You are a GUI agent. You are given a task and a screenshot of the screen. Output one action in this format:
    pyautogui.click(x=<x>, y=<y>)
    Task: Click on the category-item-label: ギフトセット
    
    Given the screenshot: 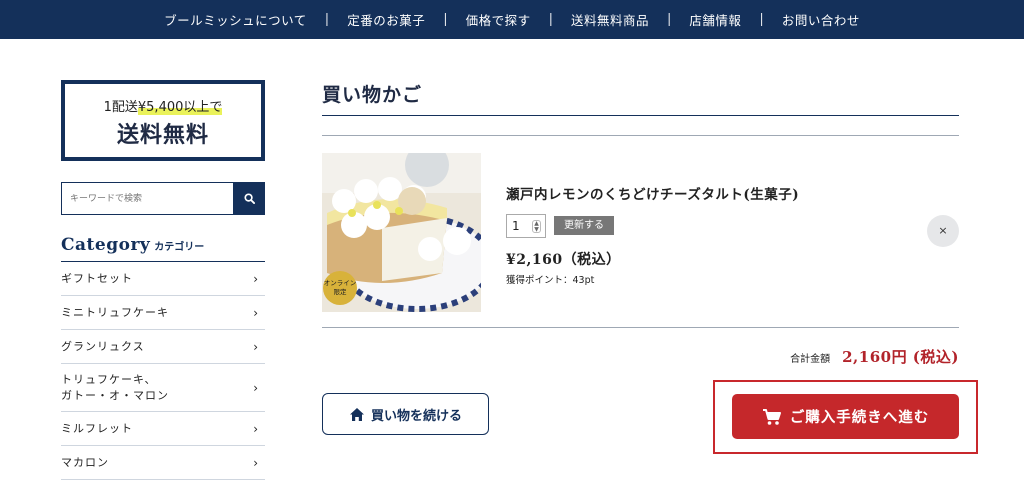 What is the action you would take?
    pyautogui.click(x=97, y=278)
    